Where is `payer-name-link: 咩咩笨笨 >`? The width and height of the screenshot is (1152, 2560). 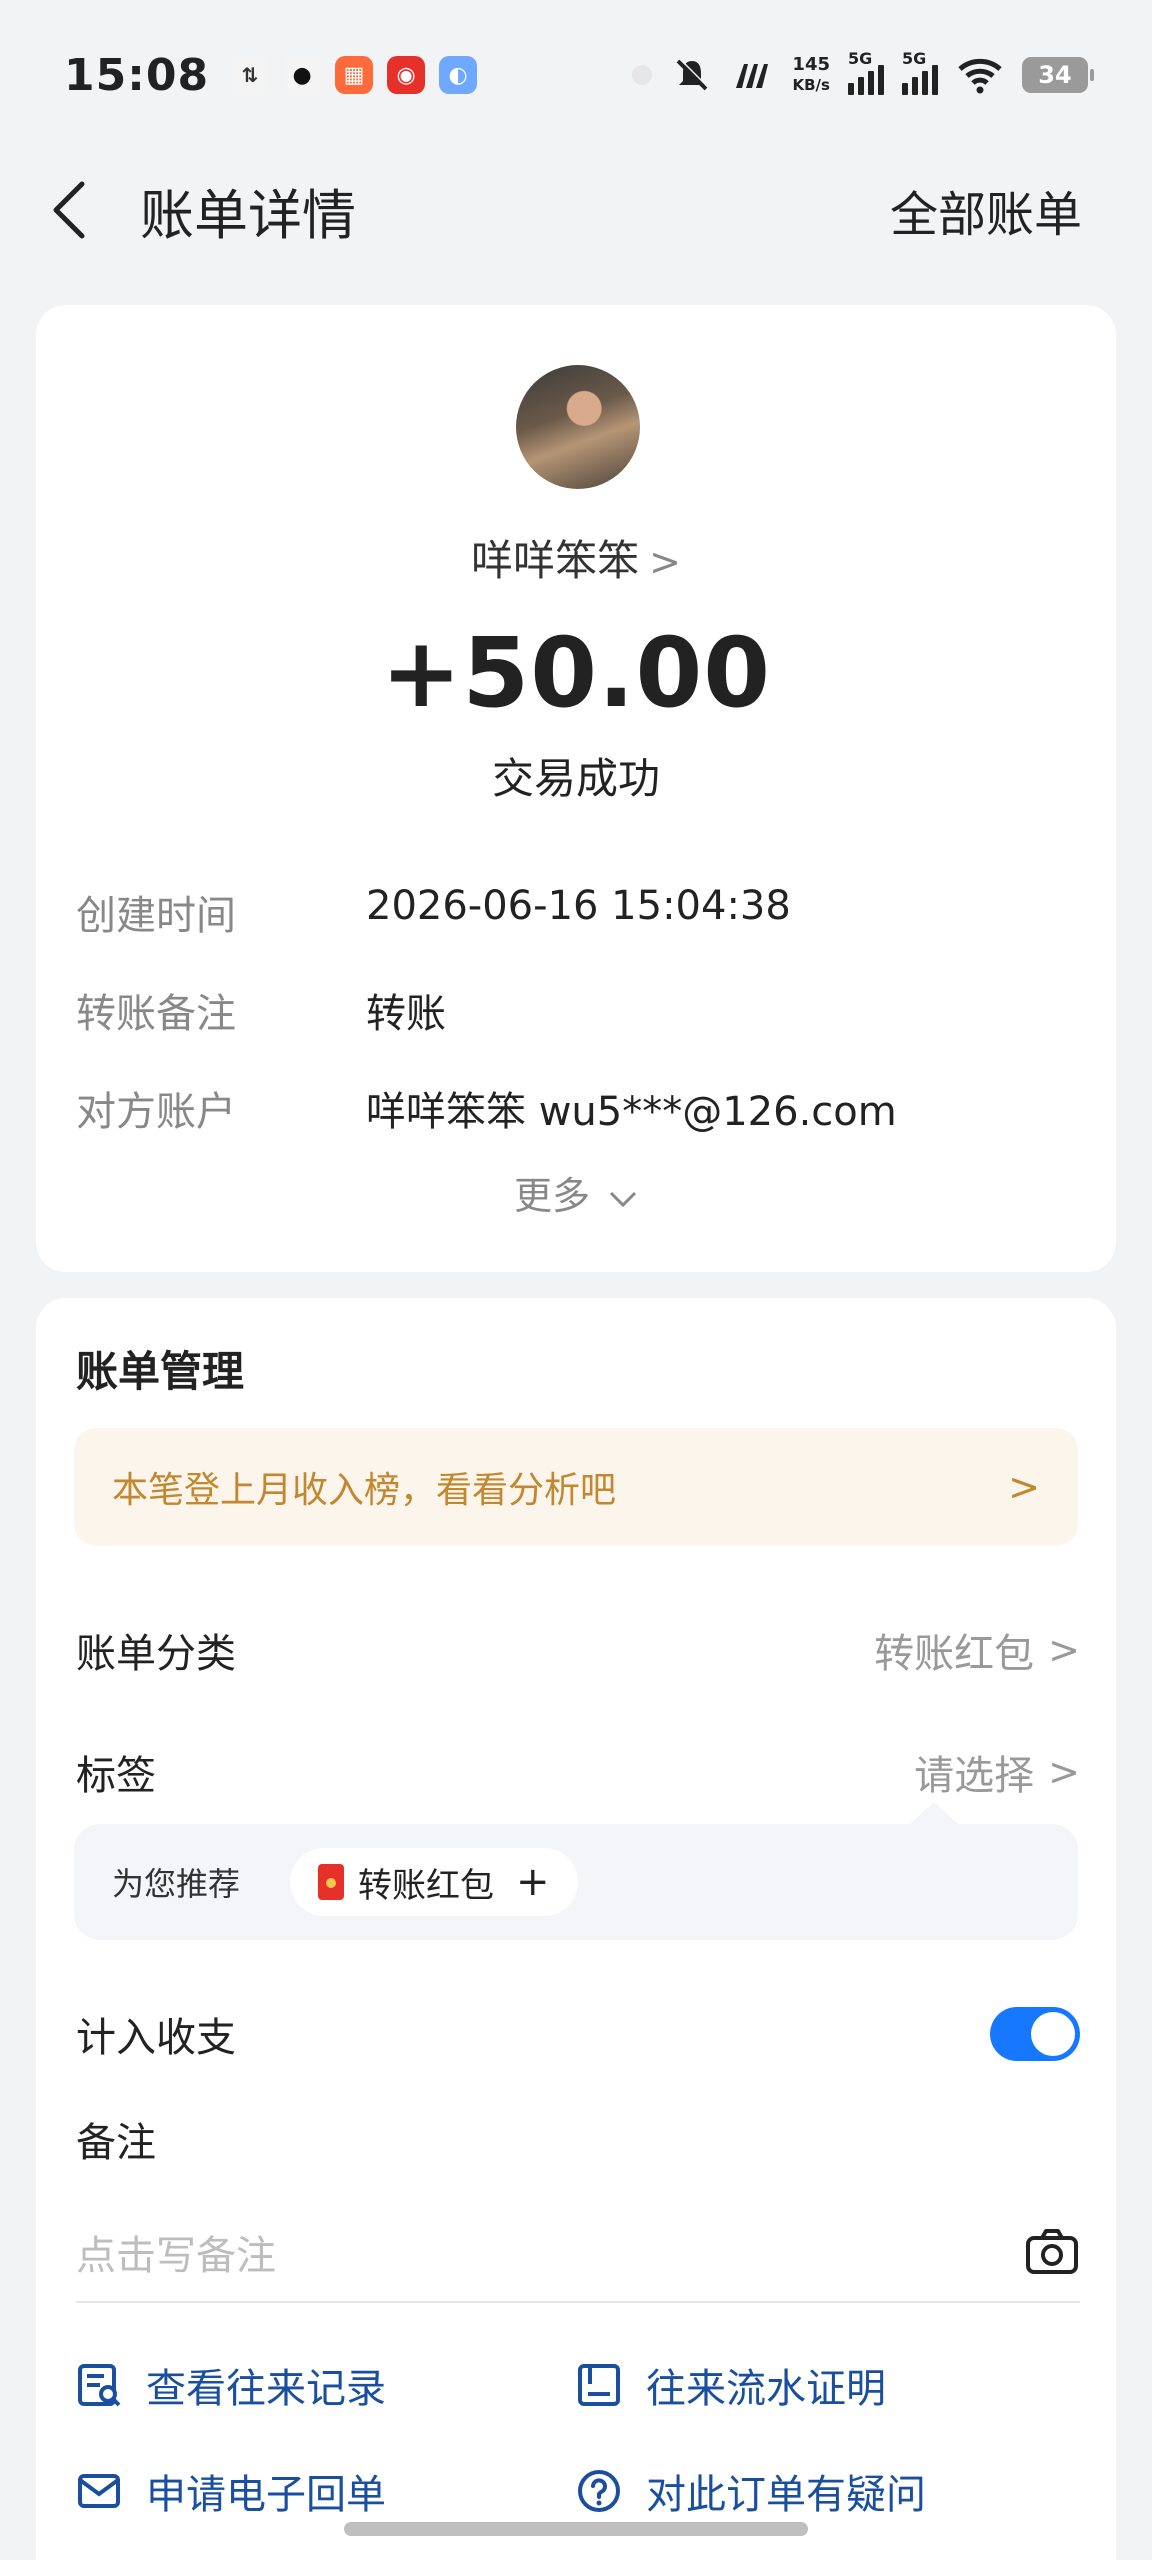 payer-name-link: 咩咩笨笨 > is located at coordinates (576, 557).